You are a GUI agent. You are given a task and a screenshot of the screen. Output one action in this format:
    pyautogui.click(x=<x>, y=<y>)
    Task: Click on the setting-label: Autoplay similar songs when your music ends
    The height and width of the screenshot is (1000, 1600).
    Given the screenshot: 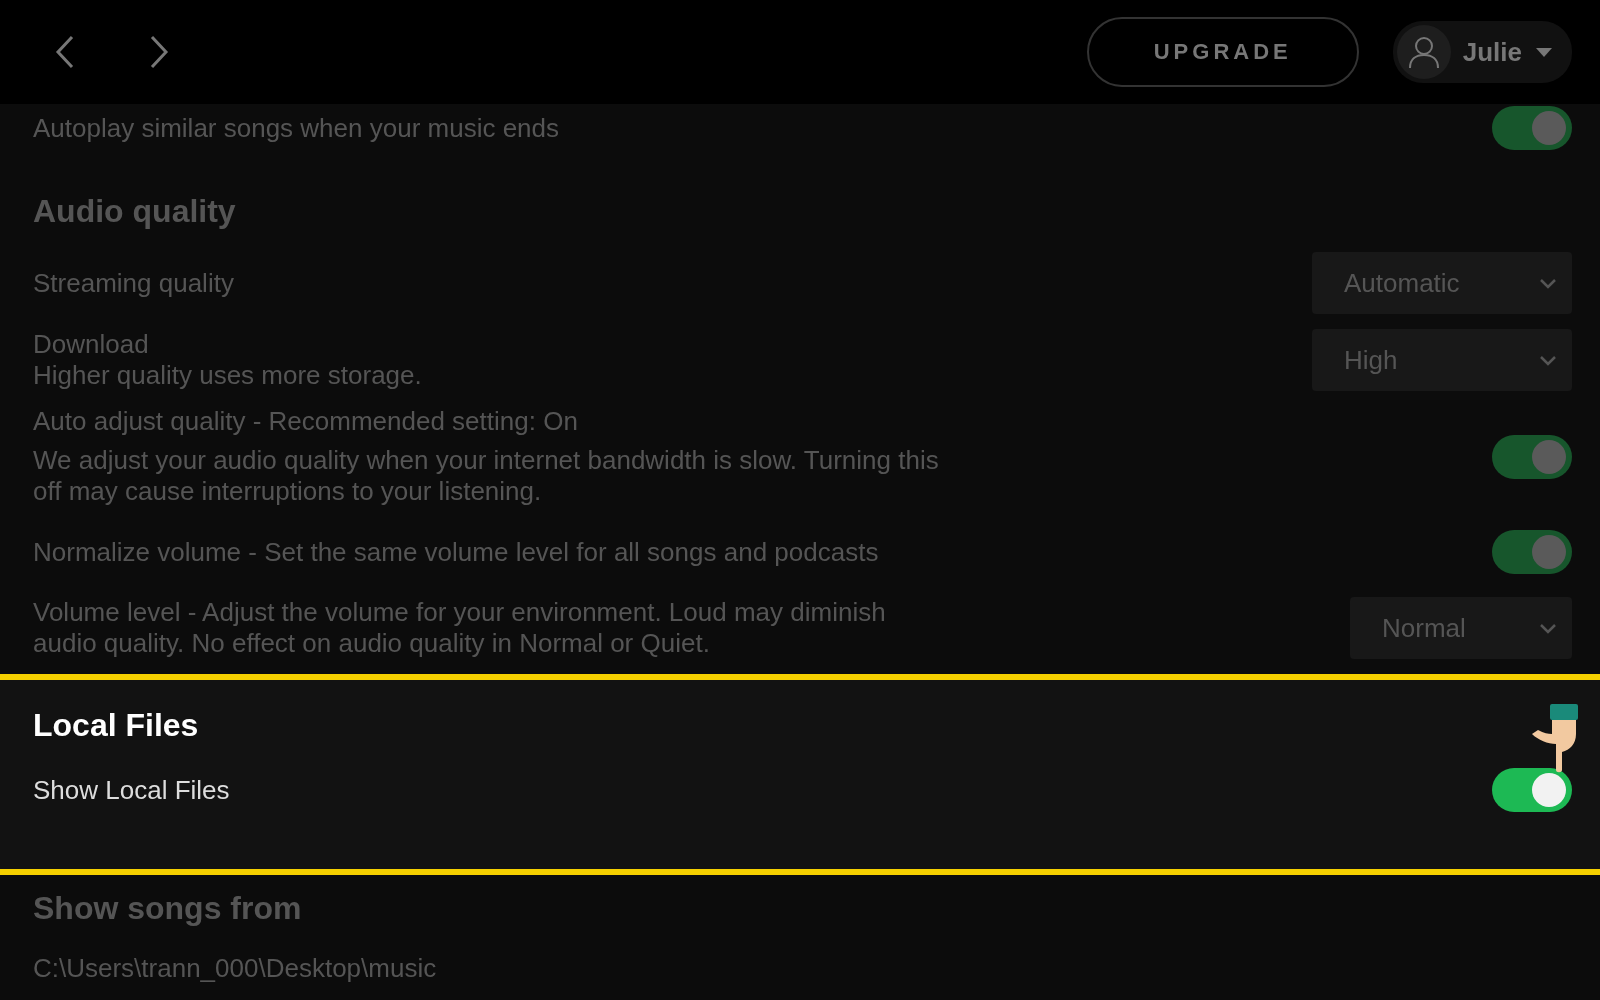 What is the action you would take?
    pyautogui.click(x=296, y=128)
    